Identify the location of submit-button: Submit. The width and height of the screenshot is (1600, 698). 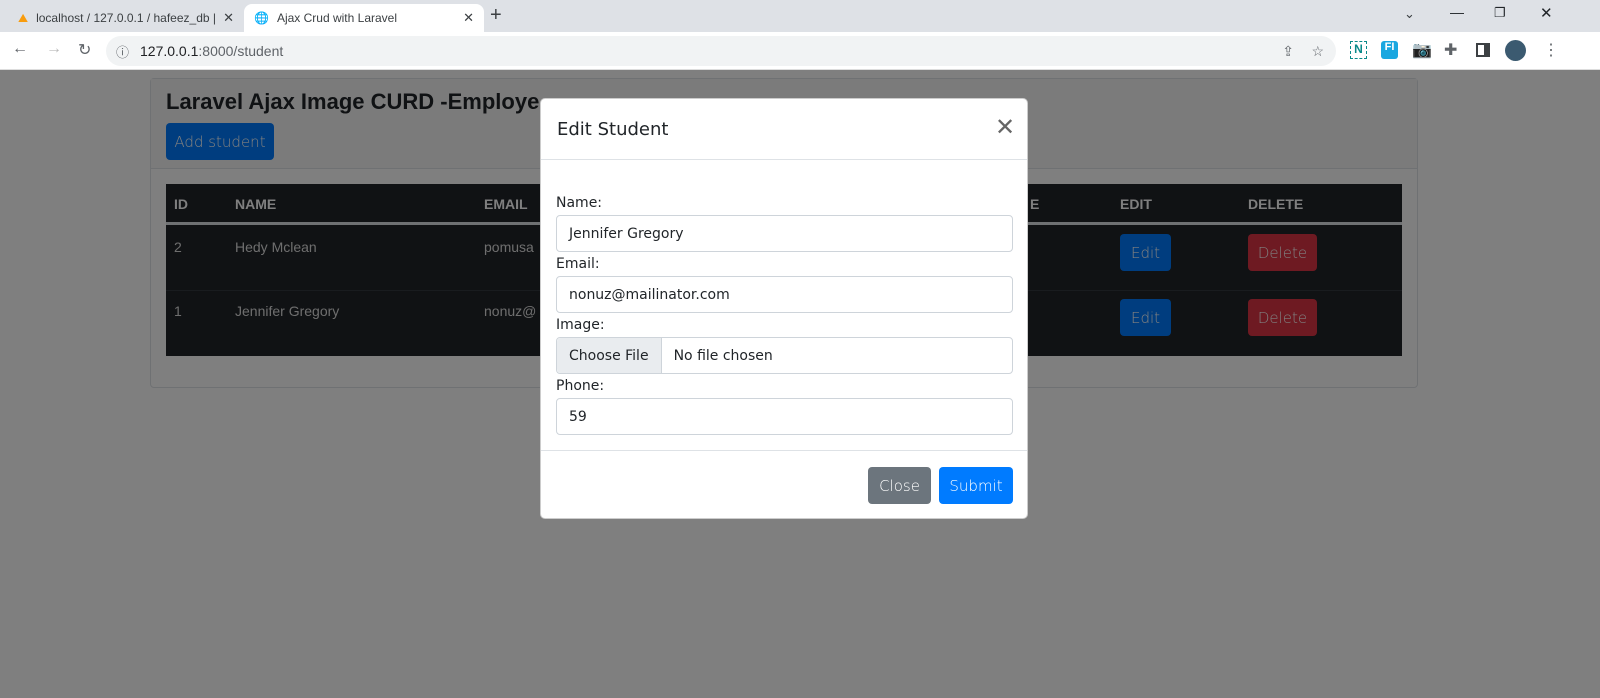
(976, 485).